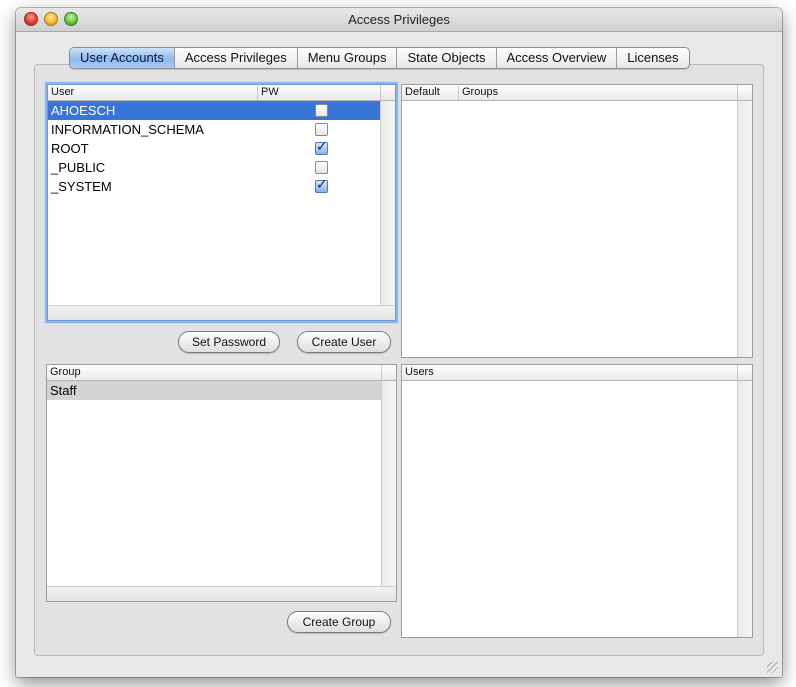 The image size is (796, 687). Describe the element at coordinates (339, 622) in the screenshot. I see `create-group-button: Create Group` at that location.